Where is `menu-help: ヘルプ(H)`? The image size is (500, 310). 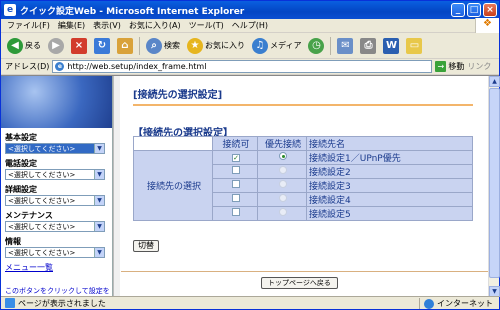 menu-help: ヘルプ(H) is located at coordinates (250, 25).